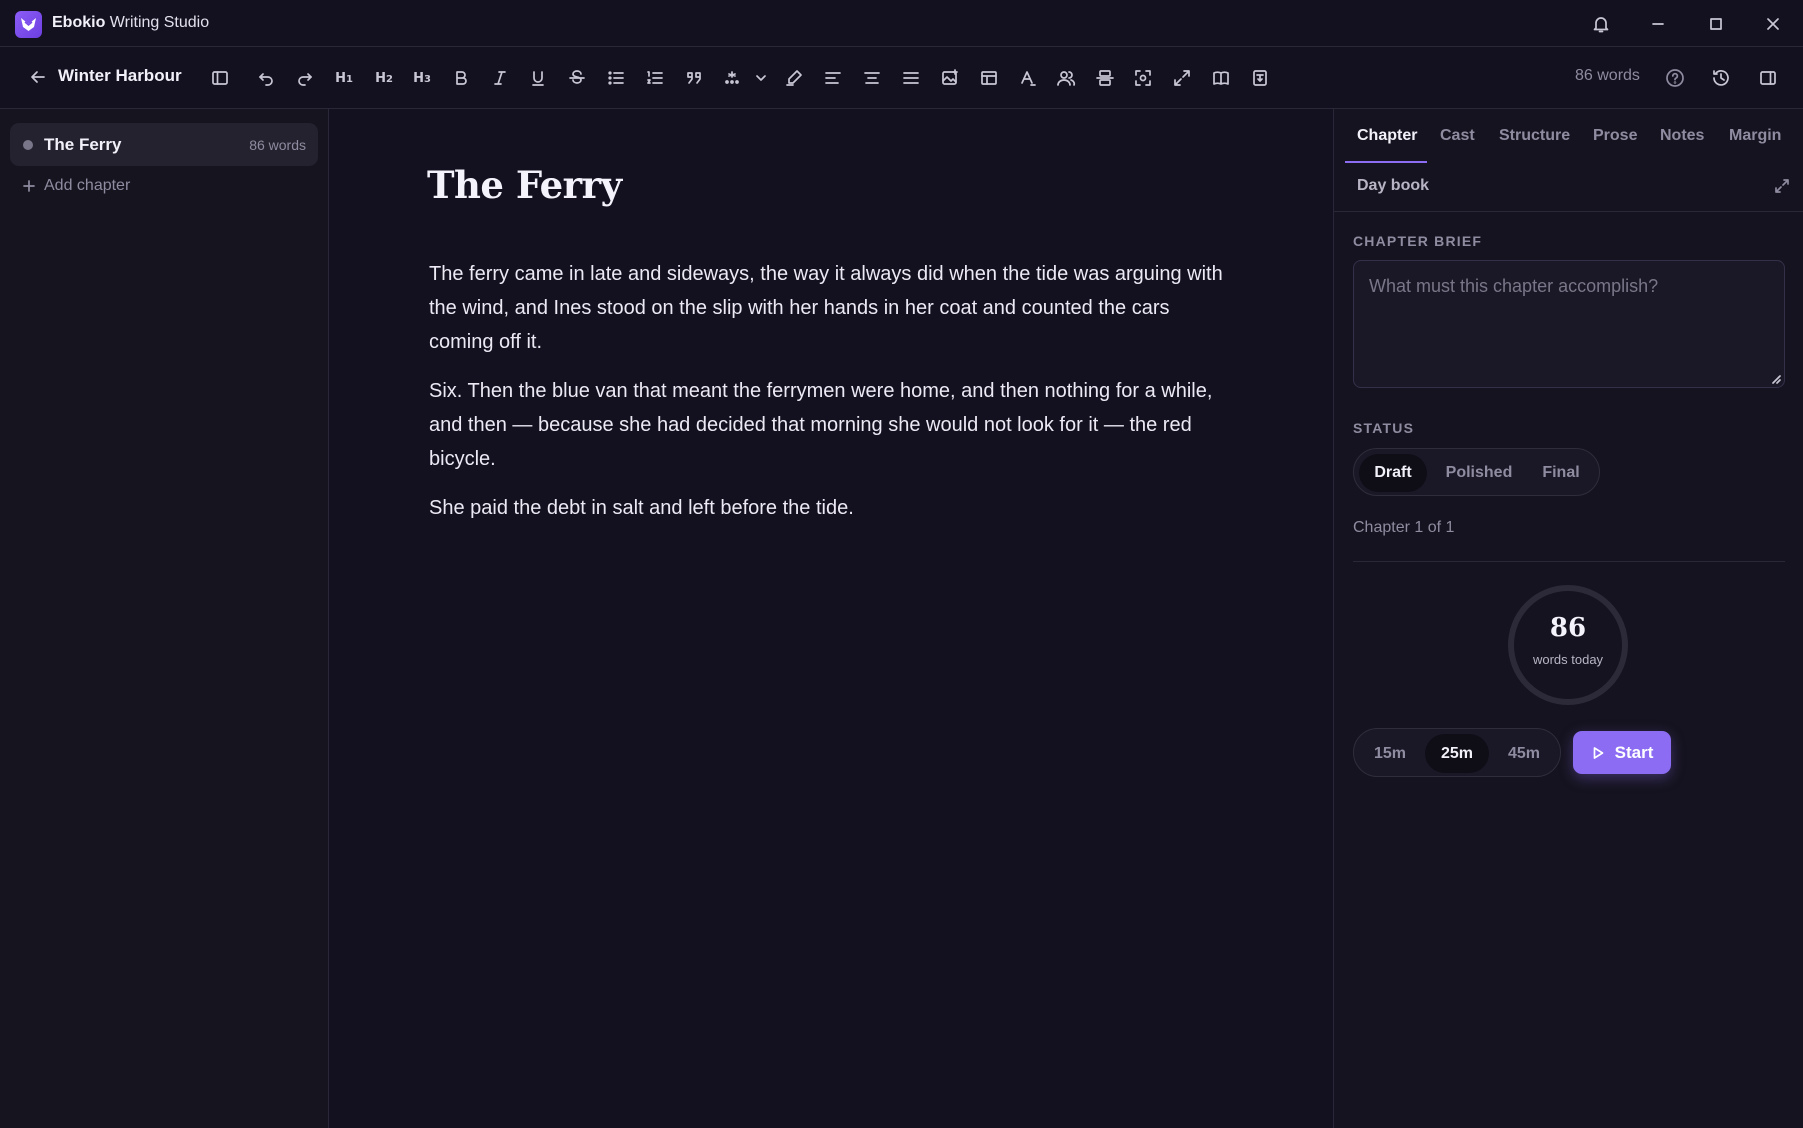 The height and width of the screenshot is (1128, 1803). I want to click on highlighter-icon, so click(794, 78).